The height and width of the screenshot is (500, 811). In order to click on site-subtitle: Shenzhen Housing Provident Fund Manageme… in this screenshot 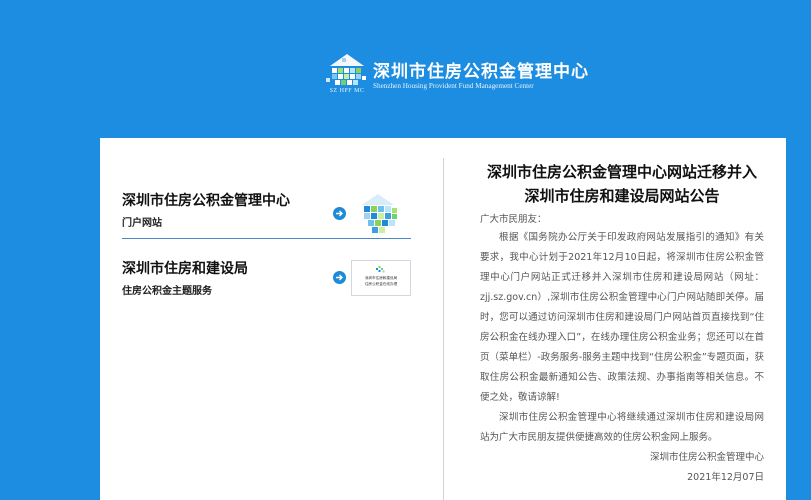, I will do `click(453, 86)`.